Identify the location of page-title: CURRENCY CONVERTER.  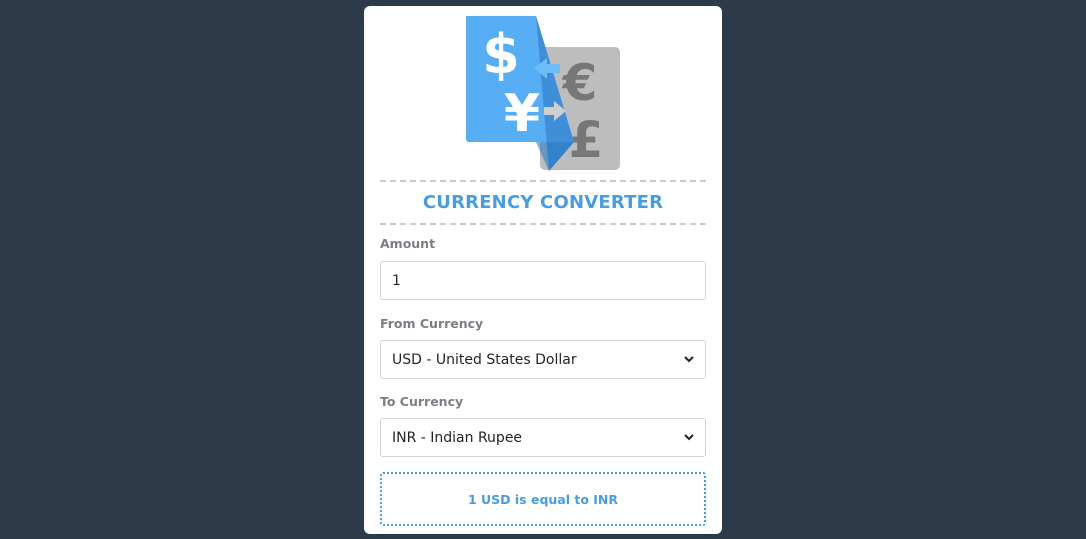
(543, 202).